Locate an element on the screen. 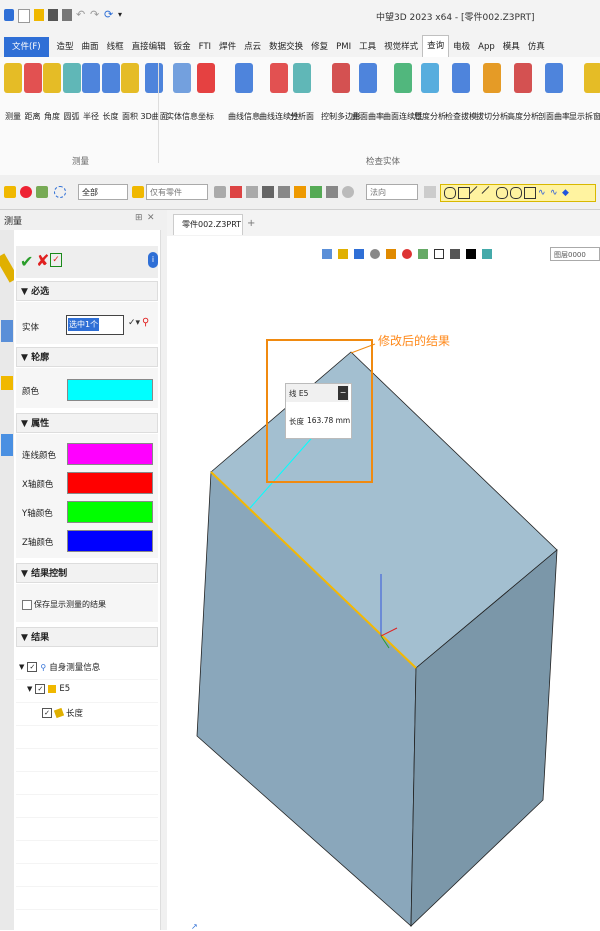 This screenshot has width=600, height=931. inspect-tools-item-0: 实体信息 is located at coordinates (182, 92).